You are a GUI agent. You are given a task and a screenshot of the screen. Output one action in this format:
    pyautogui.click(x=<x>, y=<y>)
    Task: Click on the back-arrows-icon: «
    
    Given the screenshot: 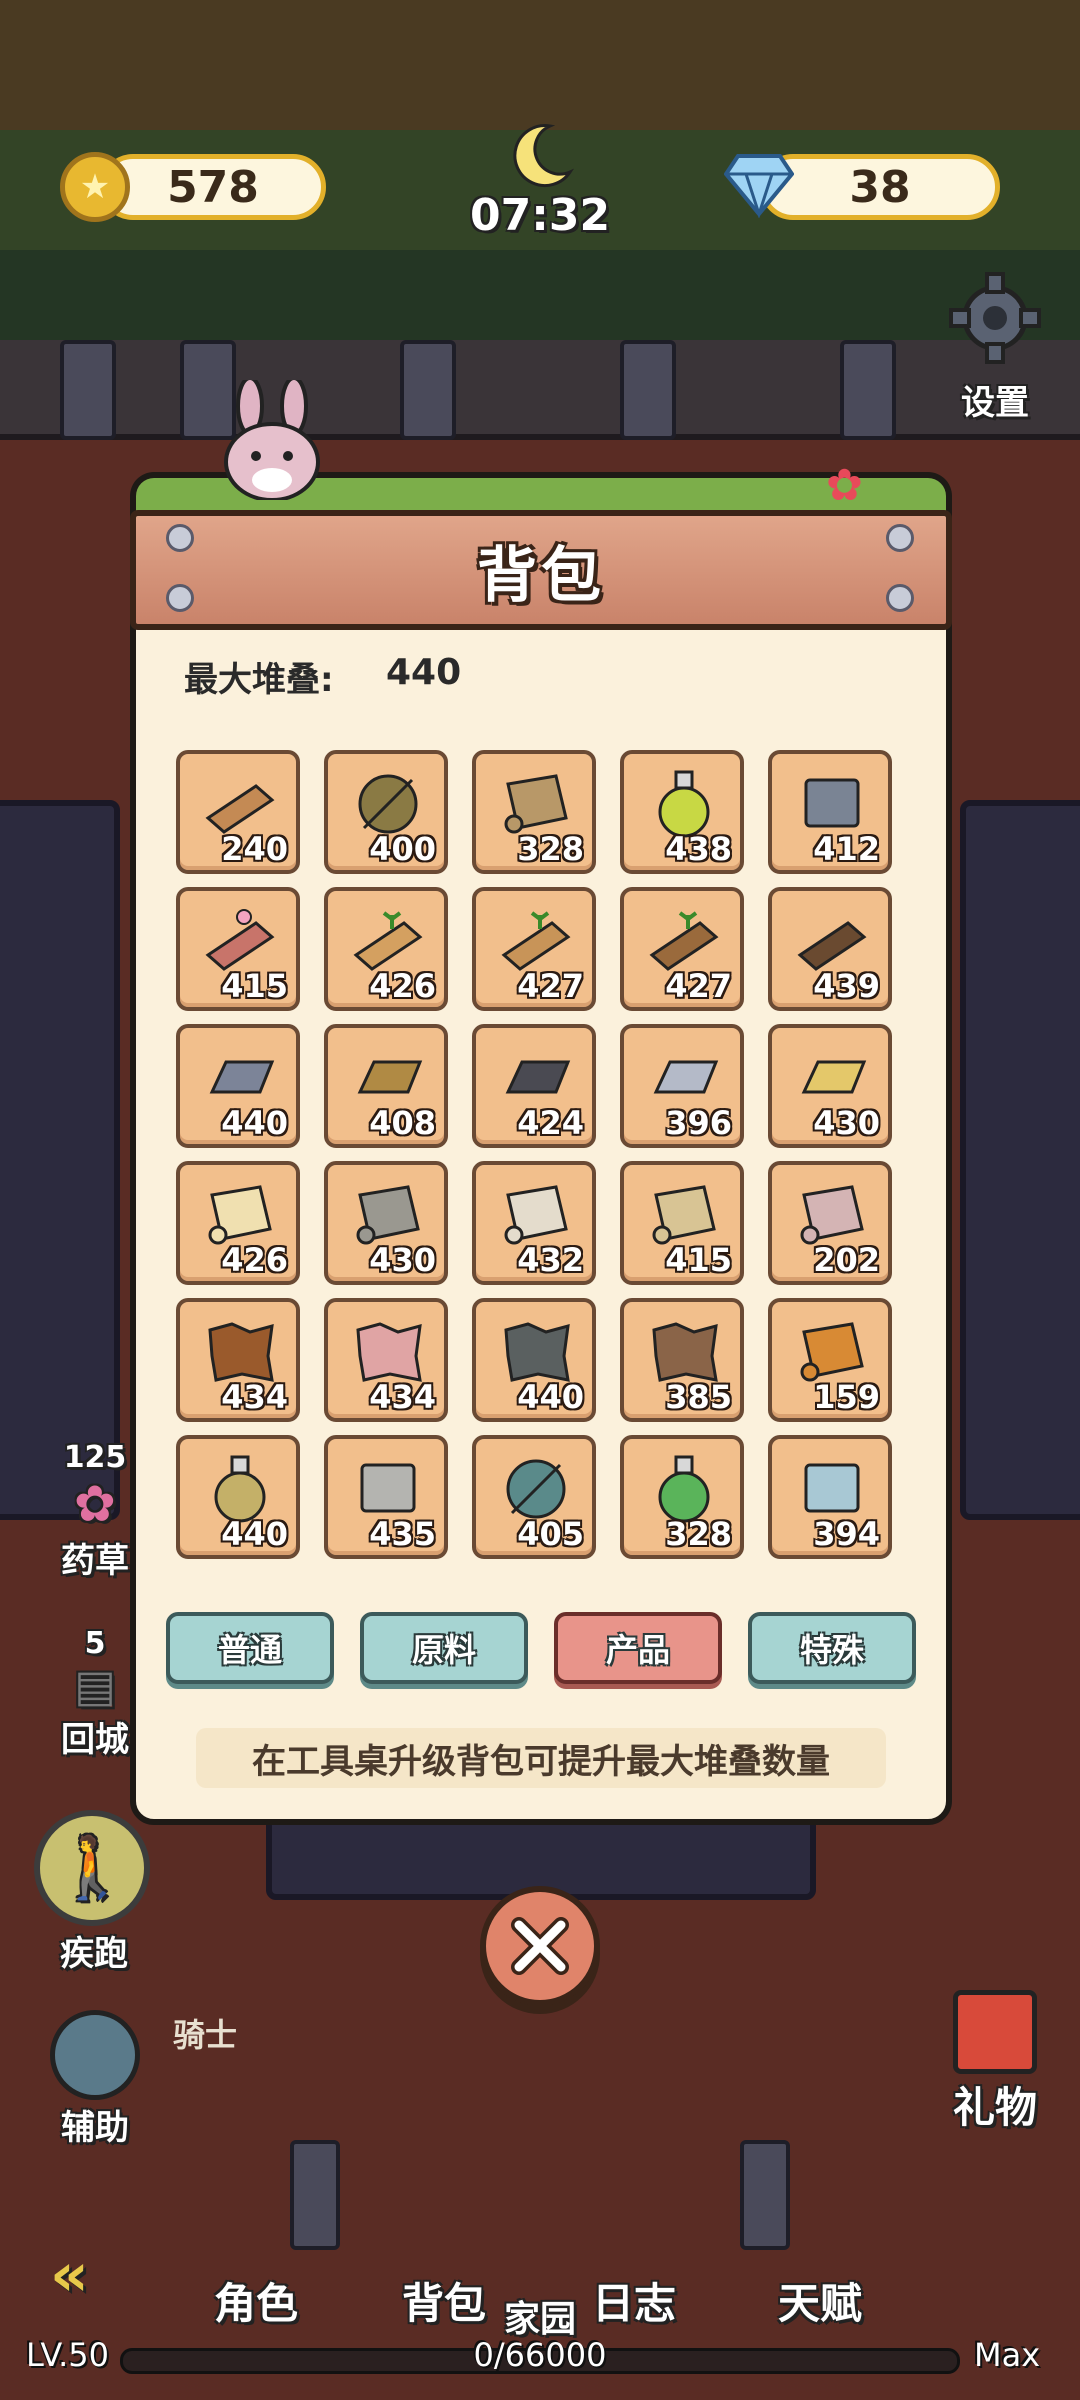 What is the action you would take?
    pyautogui.click(x=69, y=2275)
    